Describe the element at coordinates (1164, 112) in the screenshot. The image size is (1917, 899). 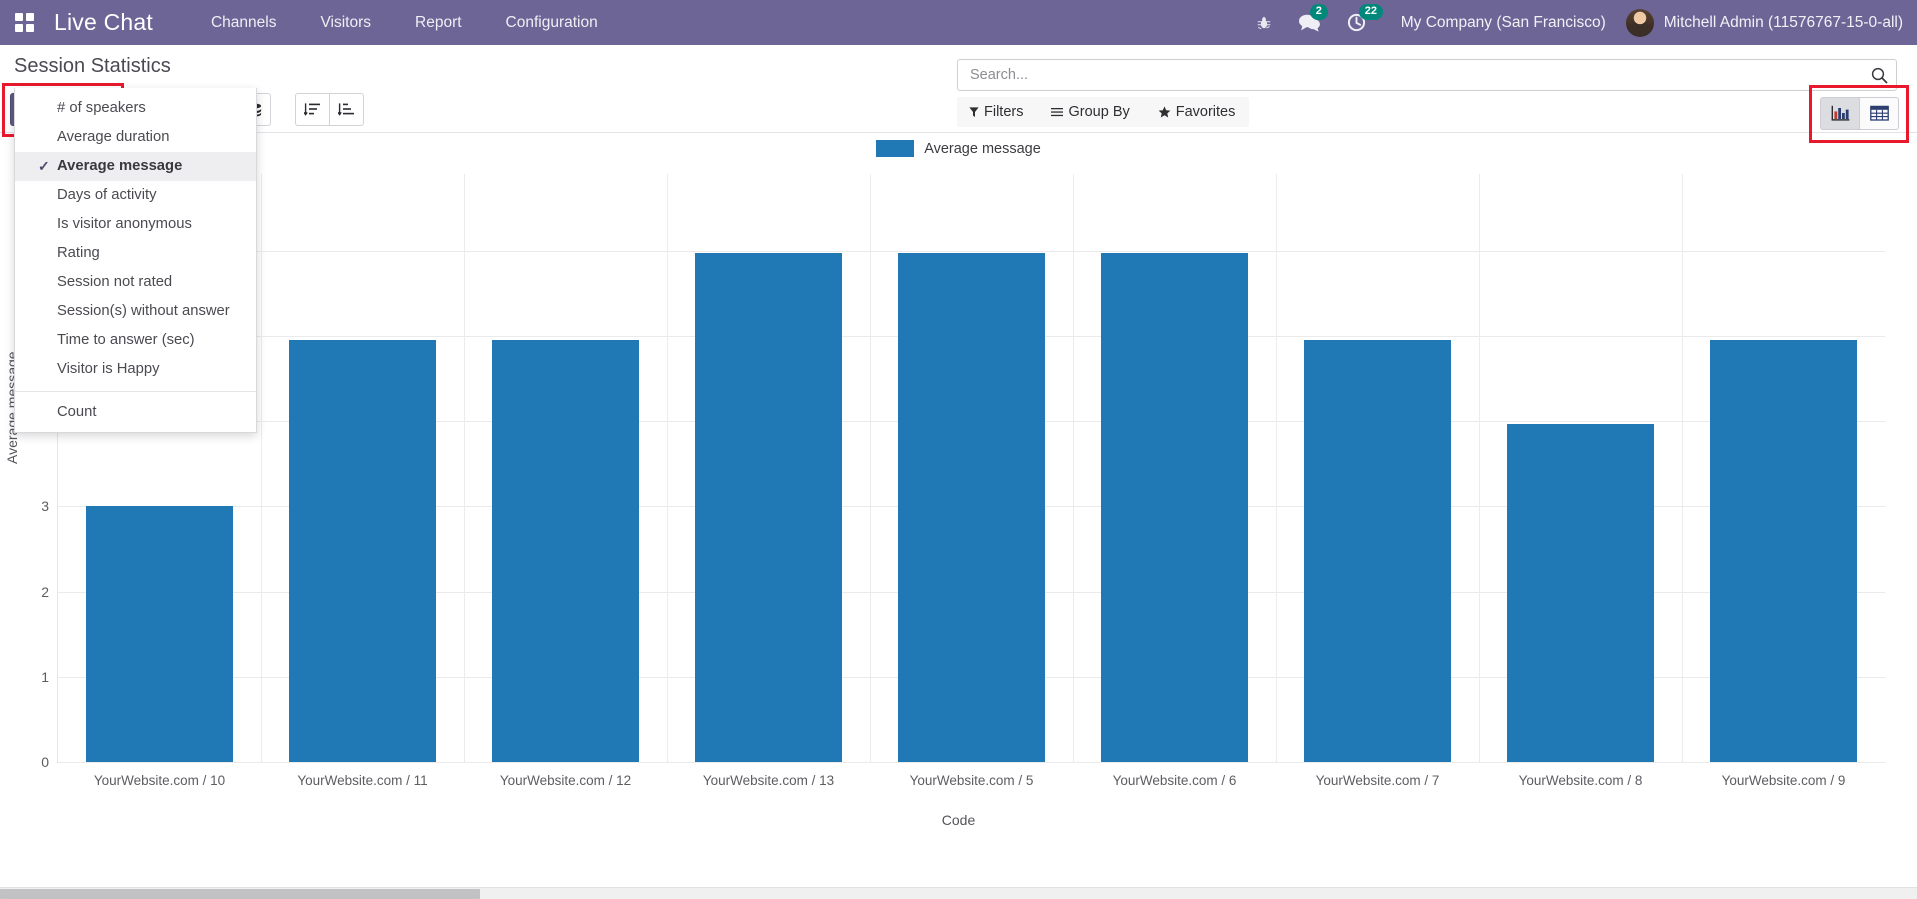
I see `star-icon` at that location.